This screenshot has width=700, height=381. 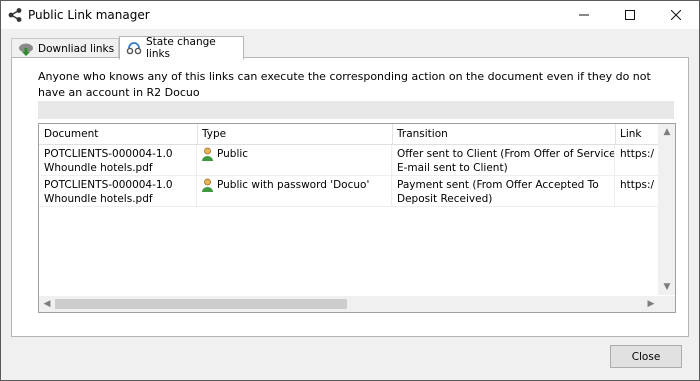 I want to click on horizontal-scroll-thumb, so click(x=201, y=304).